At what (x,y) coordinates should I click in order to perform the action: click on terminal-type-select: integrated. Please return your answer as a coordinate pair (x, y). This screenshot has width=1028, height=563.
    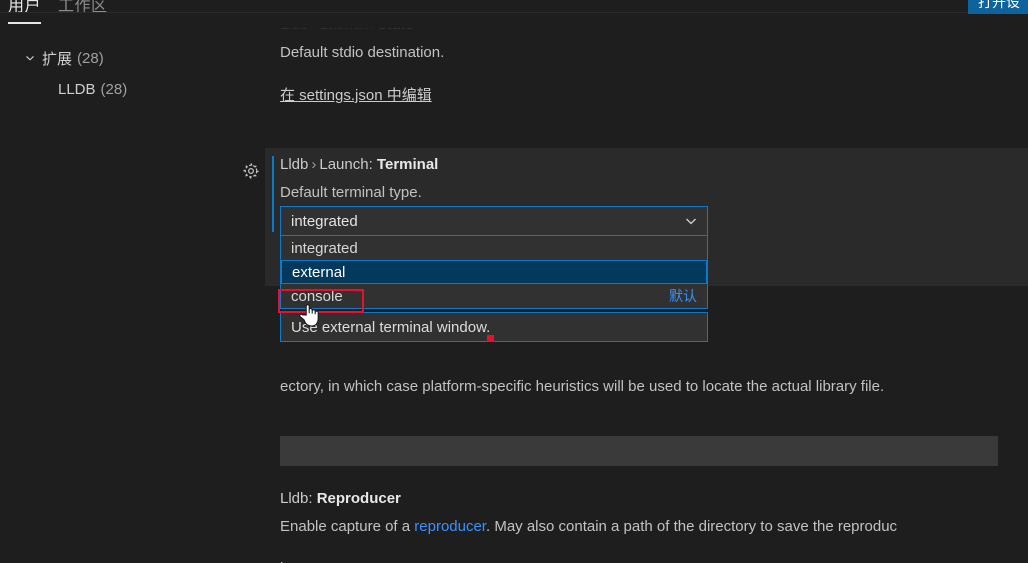
    Looking at the image, I should click on (494, 221).